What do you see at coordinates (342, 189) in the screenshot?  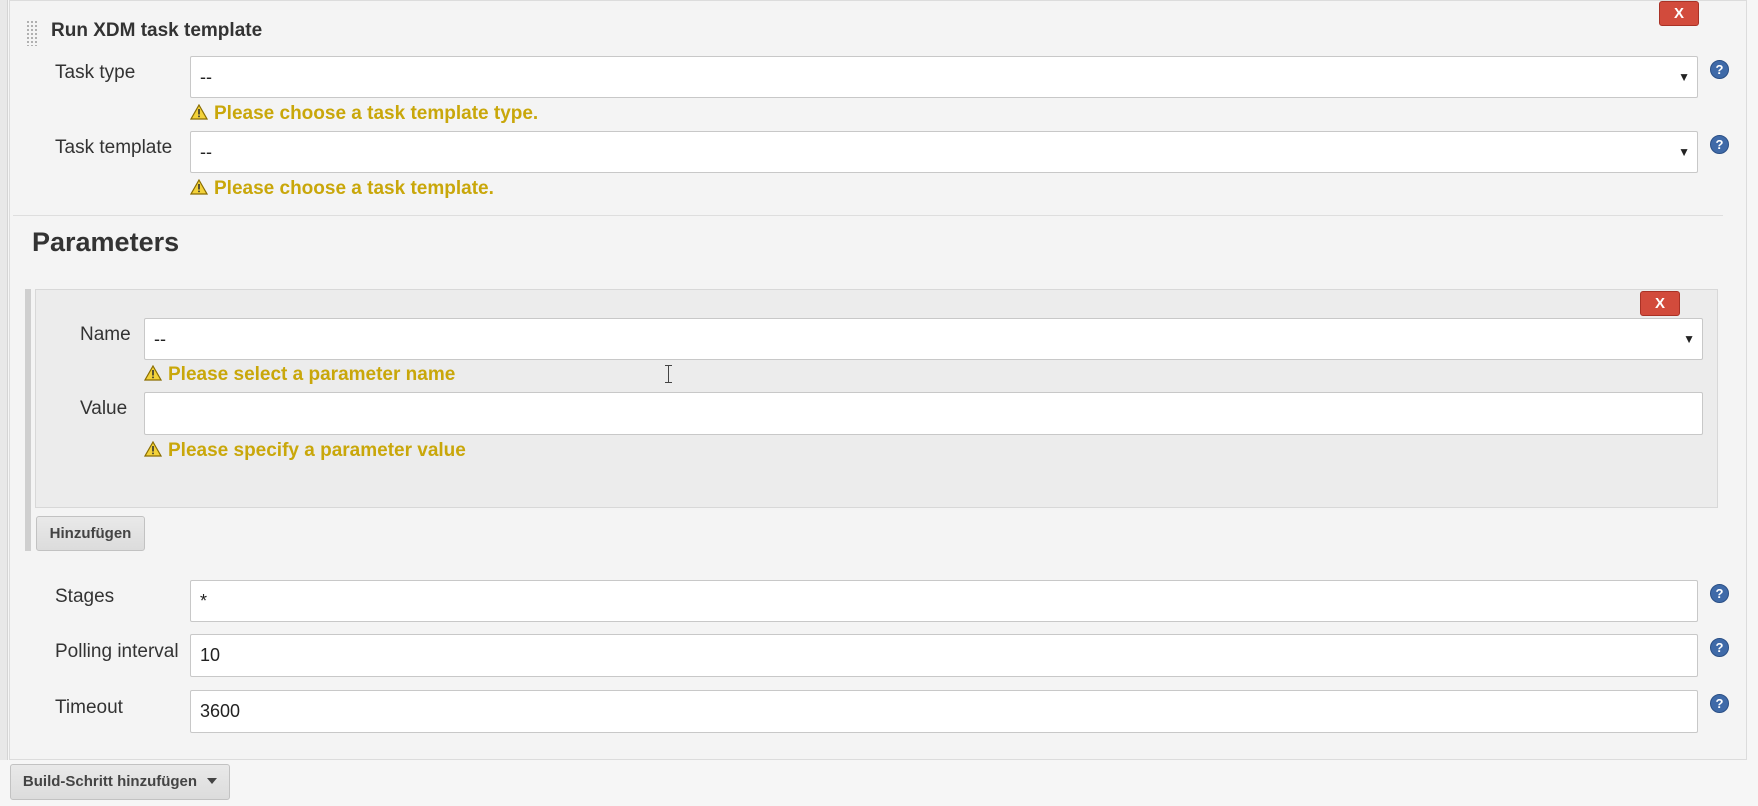 I see `task-template-warning: Please choose a task template.` at bounding box center [342, 189].